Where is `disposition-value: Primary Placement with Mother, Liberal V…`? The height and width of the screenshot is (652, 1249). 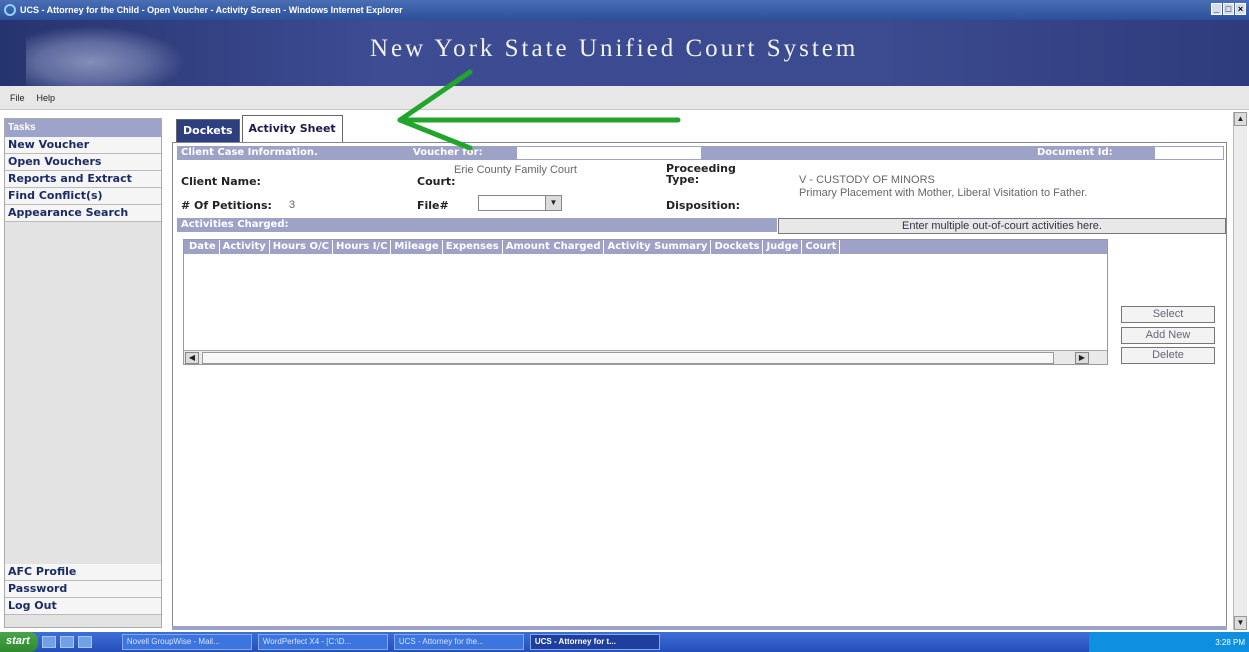 disposition-value: Primary Placement with Mother, Liberal V… is located at coordinates (943, 193).